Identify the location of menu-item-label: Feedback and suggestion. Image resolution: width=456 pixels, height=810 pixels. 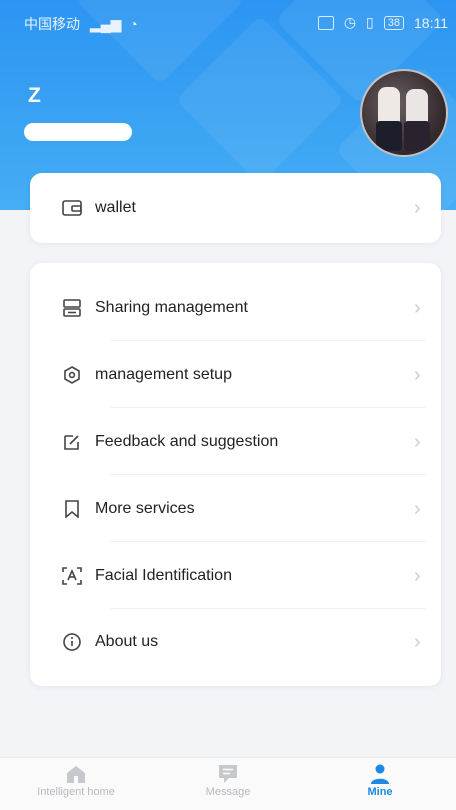
(187, 441).